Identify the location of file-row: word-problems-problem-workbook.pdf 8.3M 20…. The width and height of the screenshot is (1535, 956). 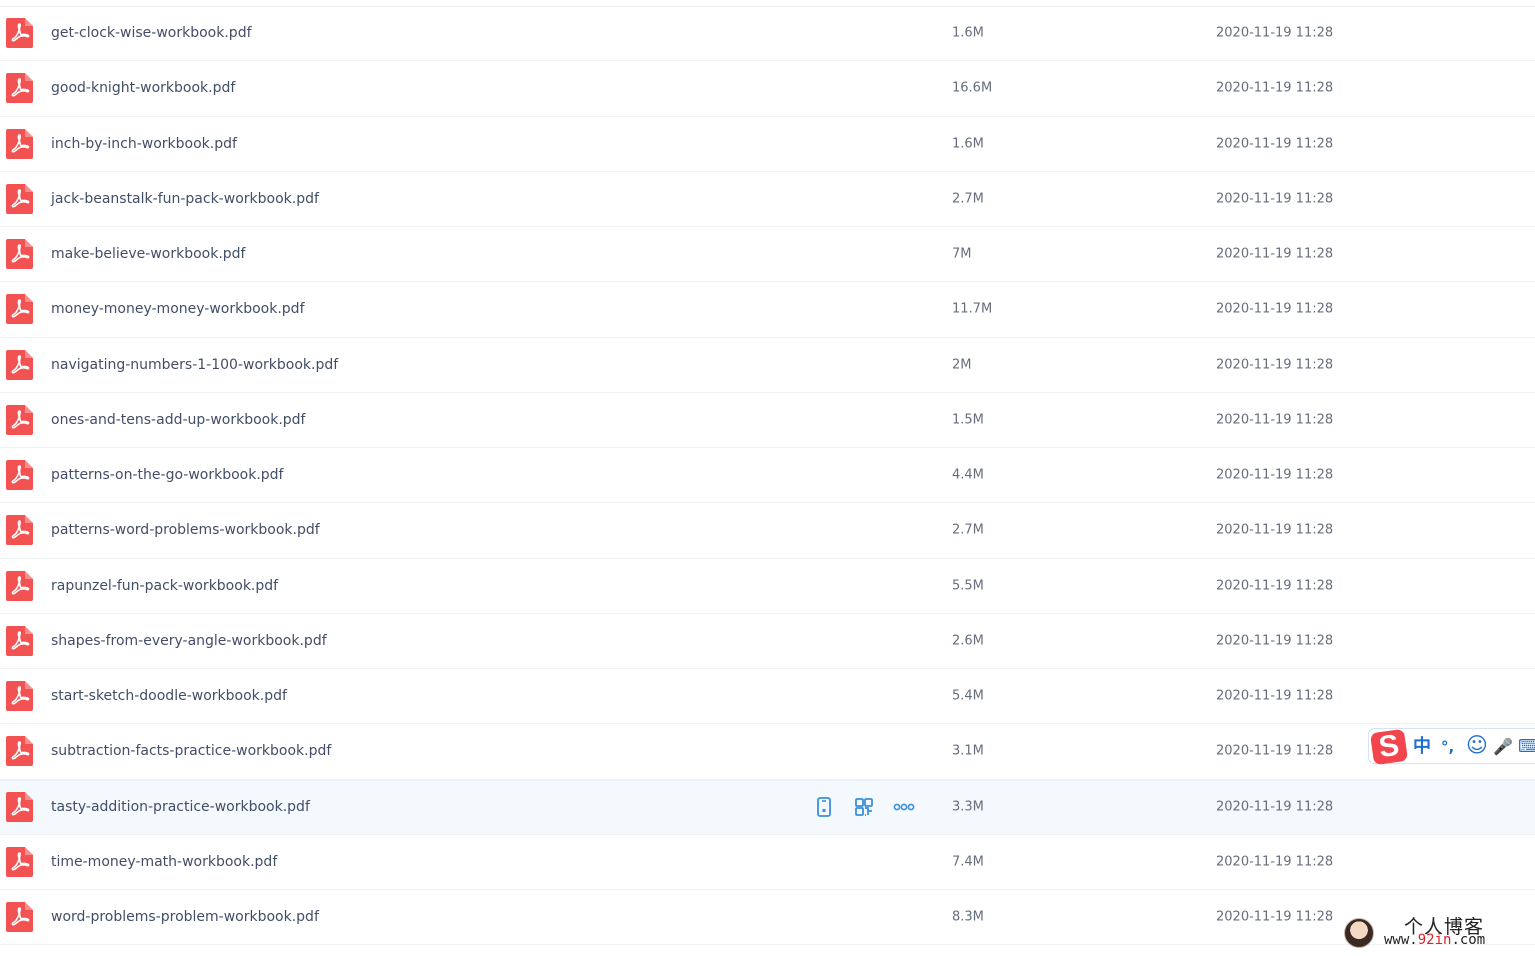
(767, 918).